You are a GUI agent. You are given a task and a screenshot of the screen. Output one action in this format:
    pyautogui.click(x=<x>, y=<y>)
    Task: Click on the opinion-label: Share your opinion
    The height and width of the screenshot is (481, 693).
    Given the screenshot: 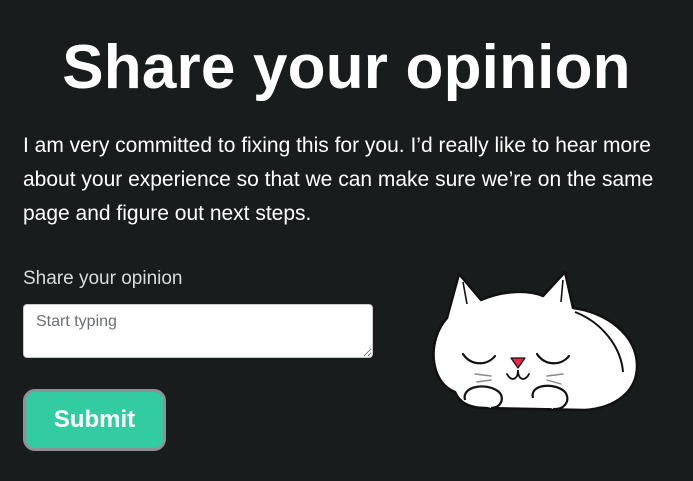 What is the action you would take?
    pyautogui.click(x=103, y=278)
    